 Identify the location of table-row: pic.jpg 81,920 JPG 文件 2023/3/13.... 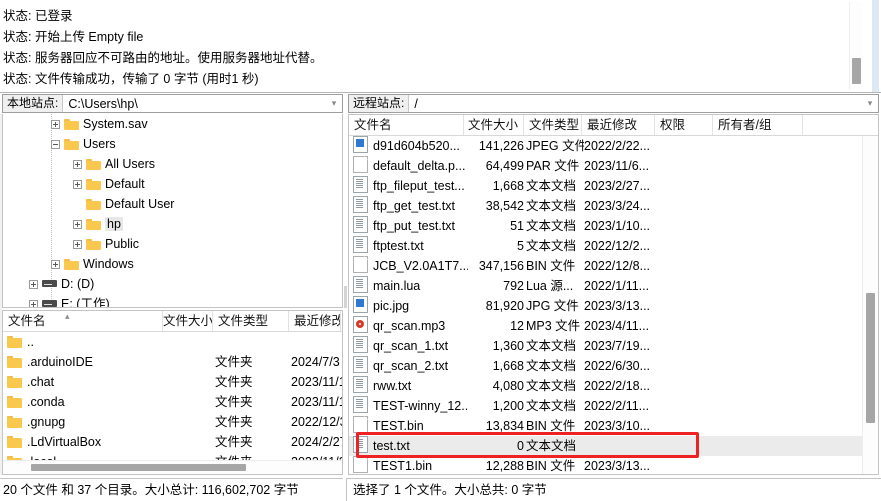
(613, 306).